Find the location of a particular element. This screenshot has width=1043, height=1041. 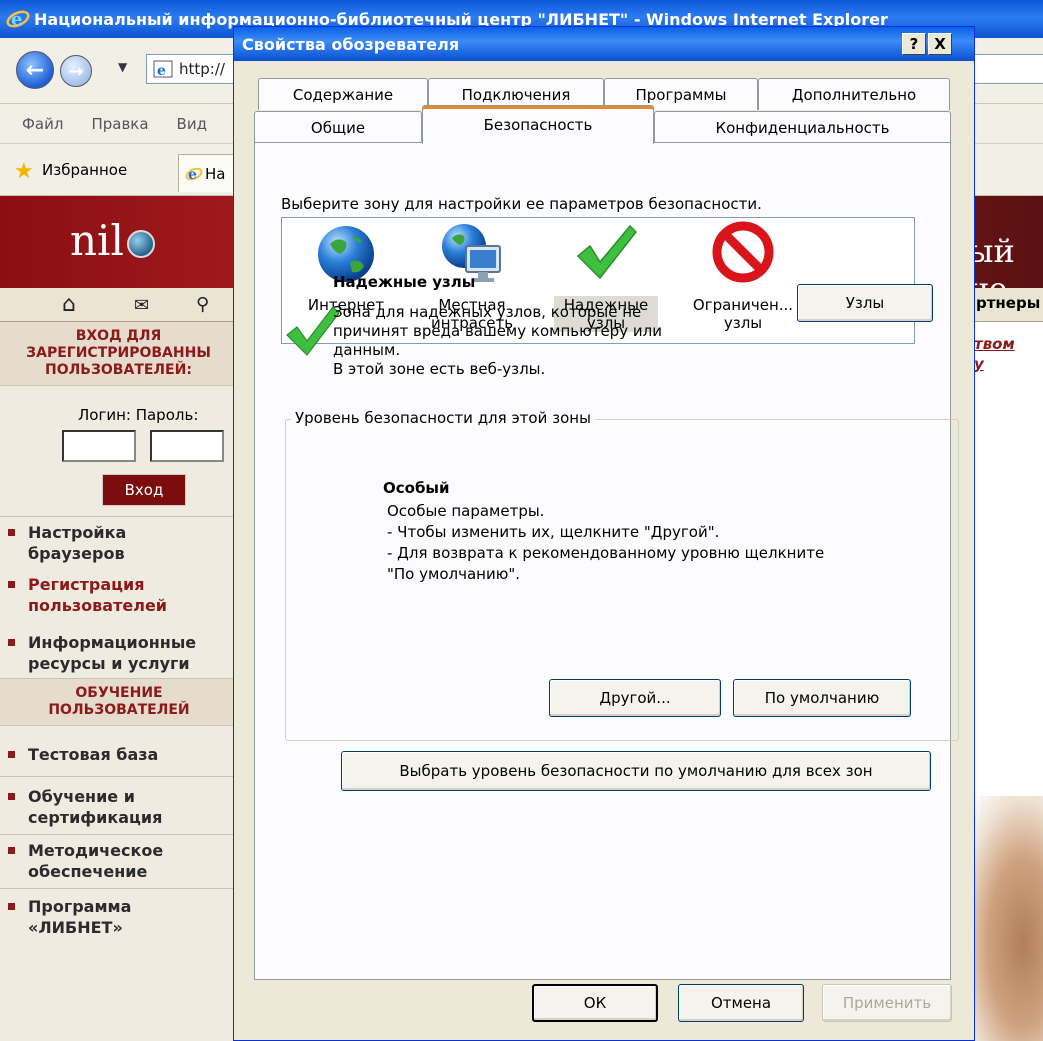

sidebar-link-registration: Регистрация пользователей is located at coordinates (87, 595).